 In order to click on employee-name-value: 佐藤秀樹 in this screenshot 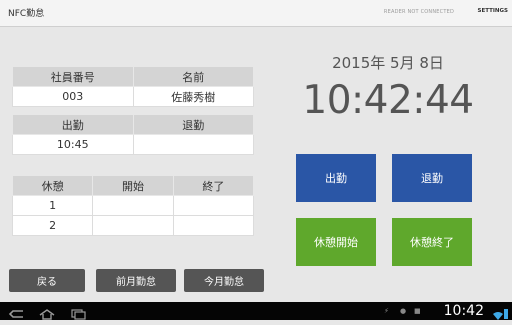, I will do `click(193, 96)`.